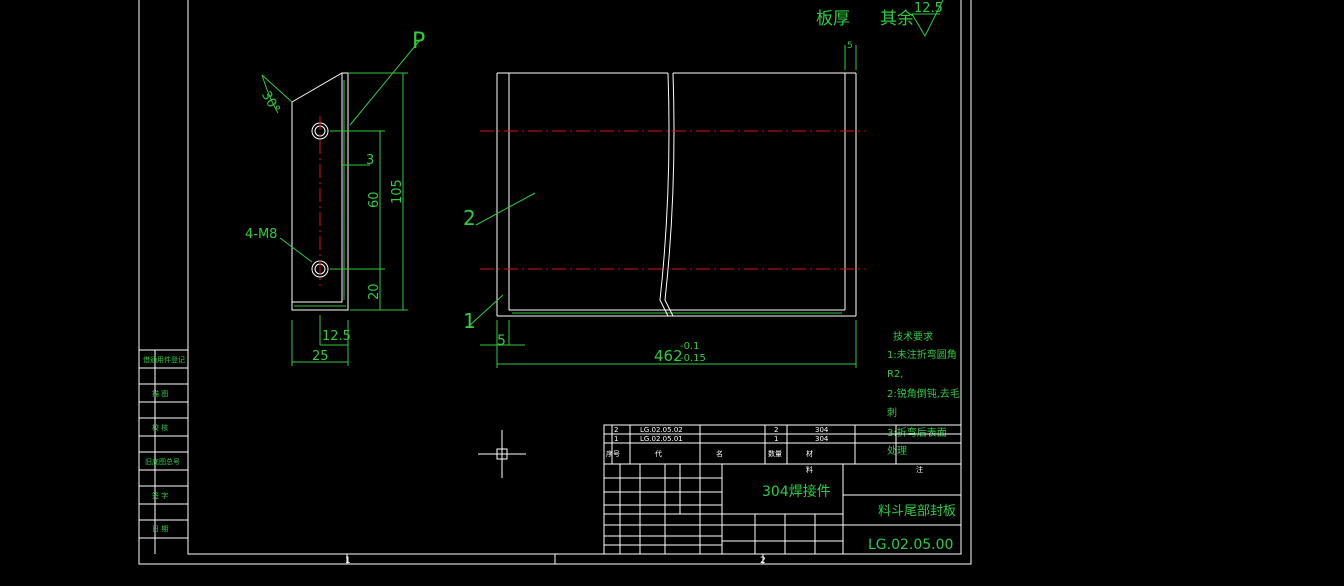 Image resolution: width=1344 pixels, height=586 pixels. What do you see at coordinates (719, 453) in the screenshot?
I see `hdr-name: 名` at bounding box center [719, 453].